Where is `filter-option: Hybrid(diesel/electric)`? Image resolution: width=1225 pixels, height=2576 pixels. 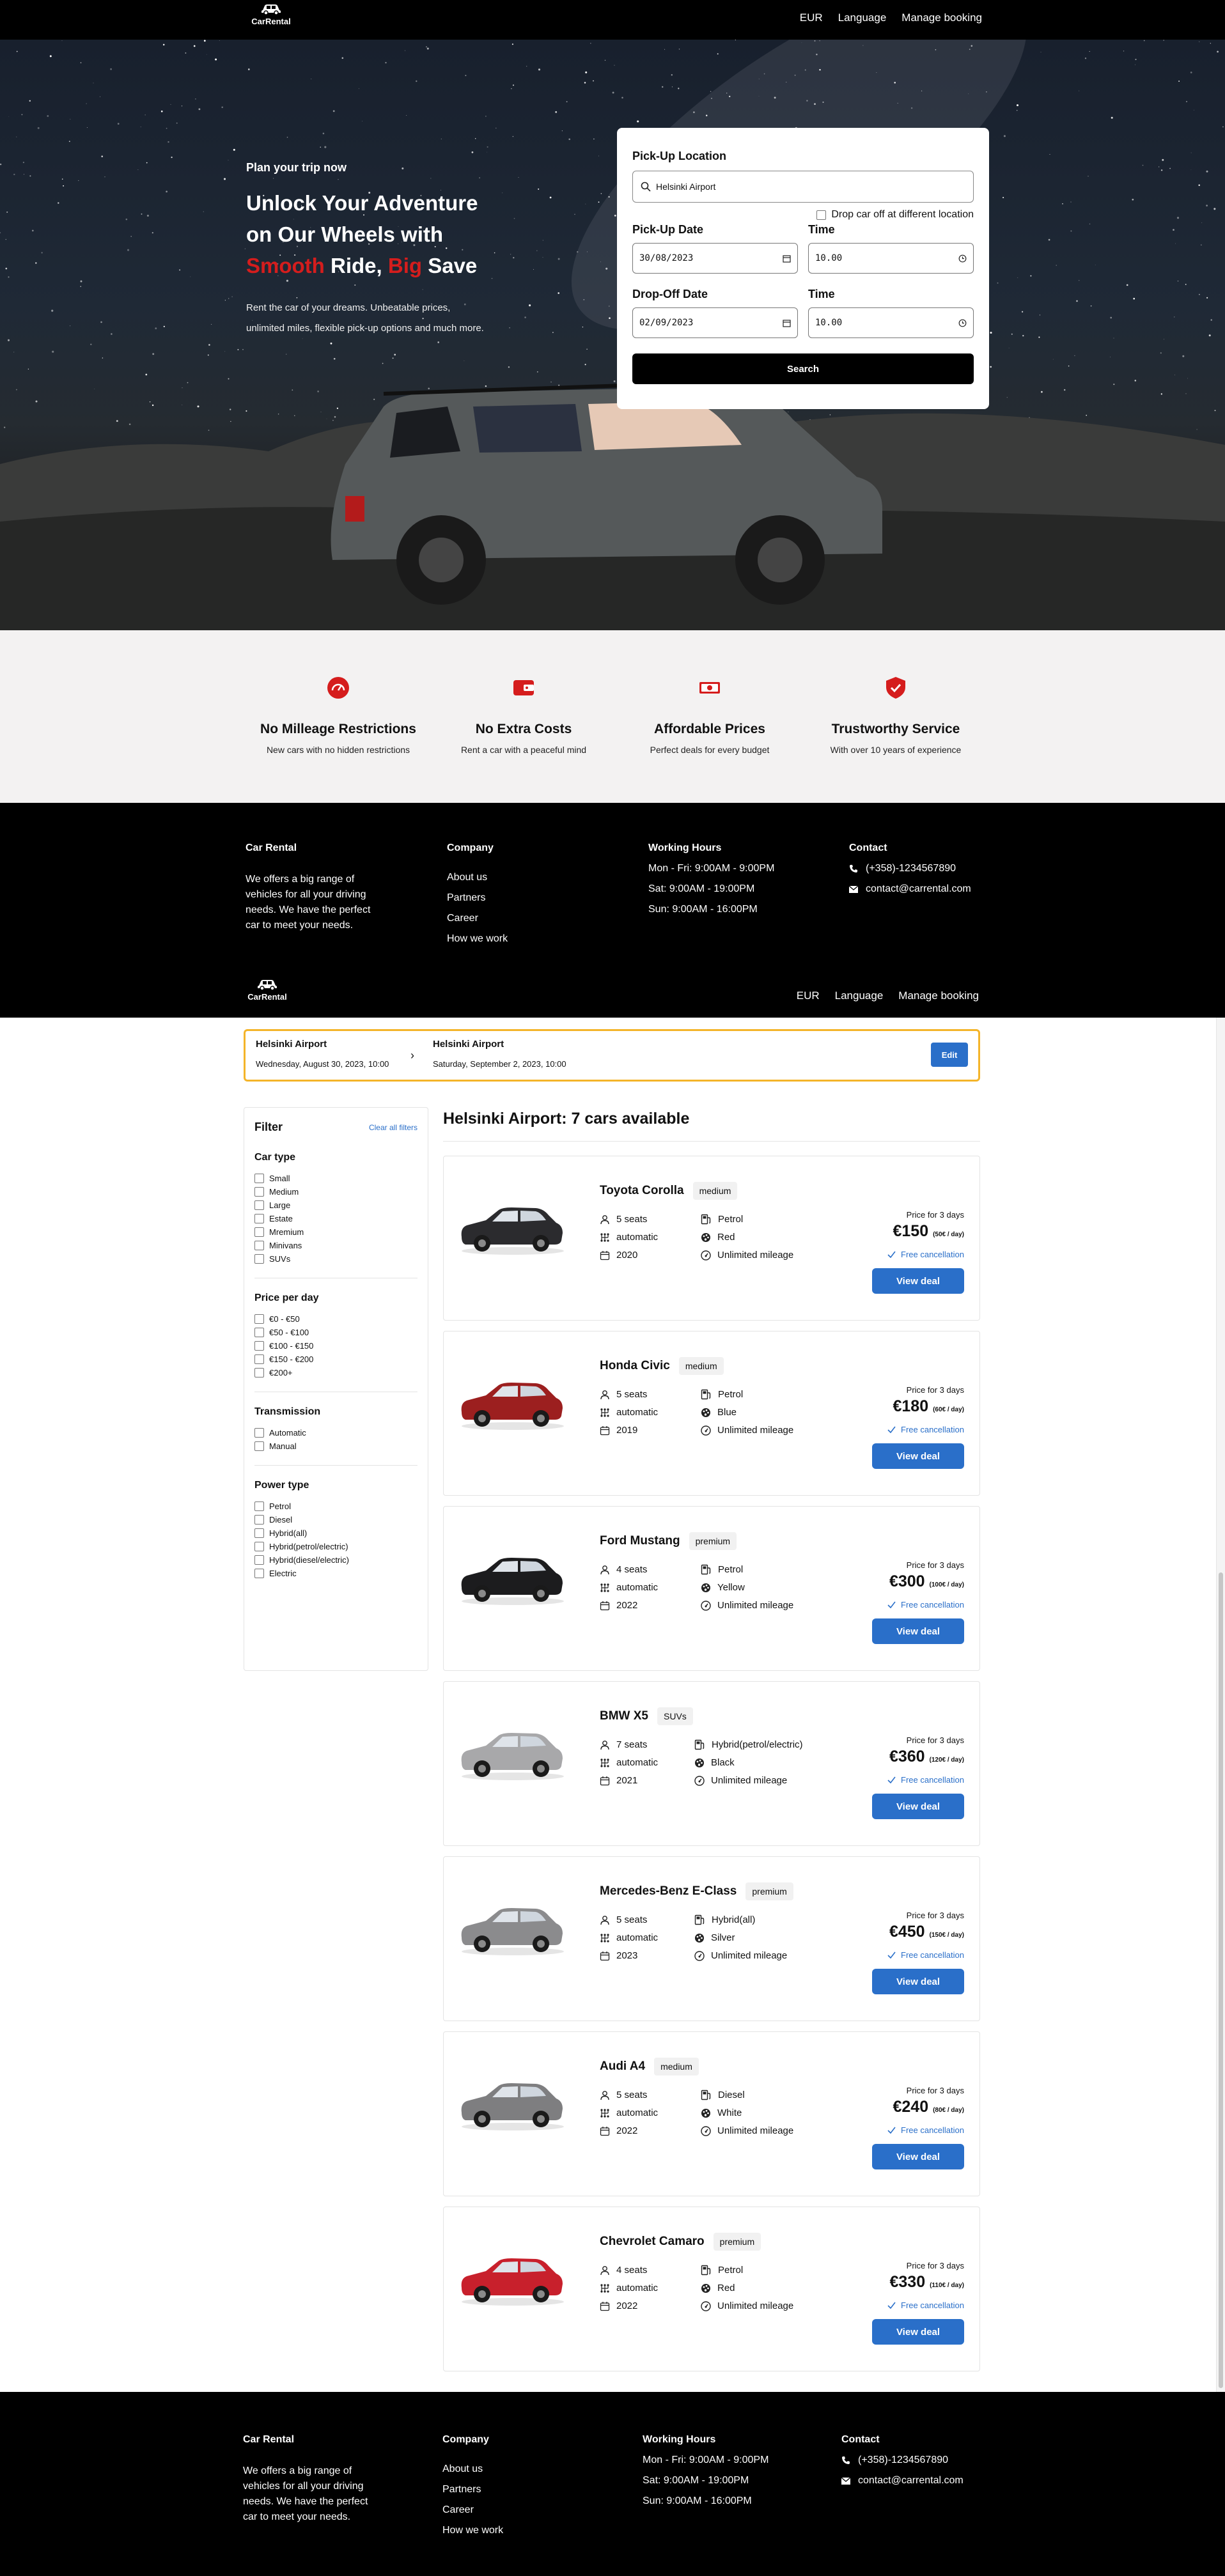
filter-option: Hybrid(diesel/electric) is located at coordinates (335, 1560).